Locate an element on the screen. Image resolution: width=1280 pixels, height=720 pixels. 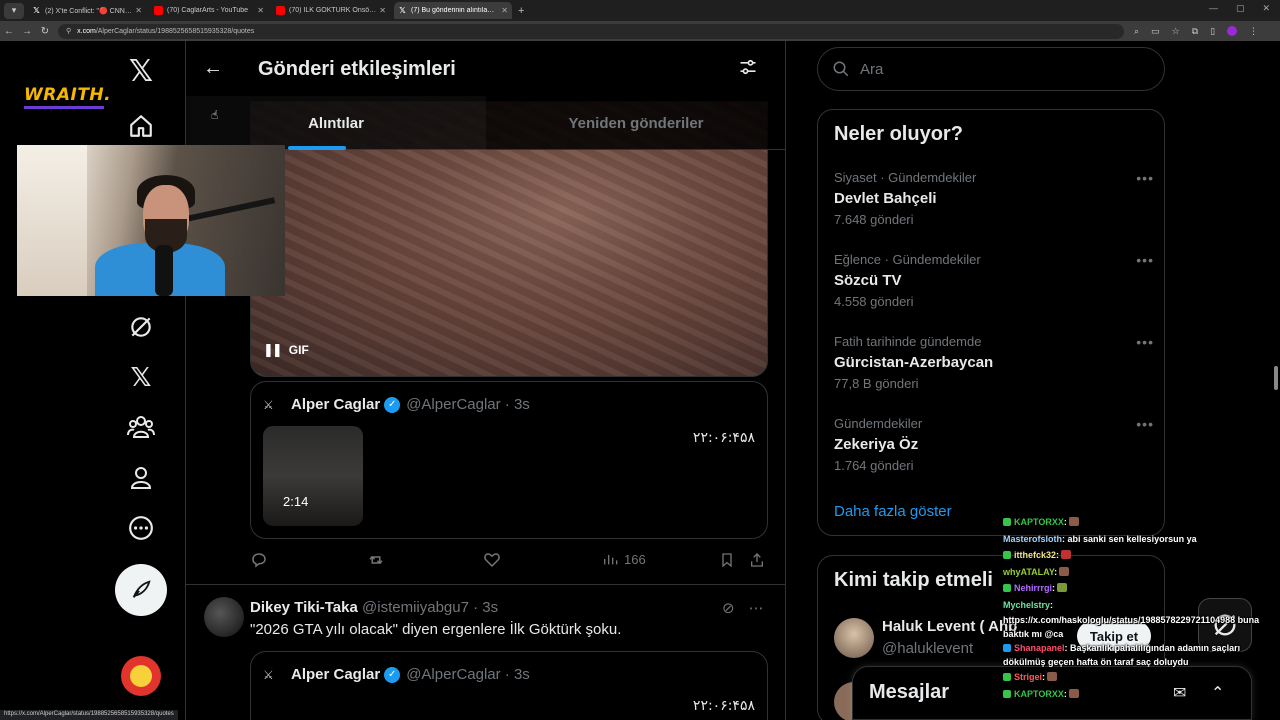
chat-user: KAPTORXX is located at coordinates (1039, 522).